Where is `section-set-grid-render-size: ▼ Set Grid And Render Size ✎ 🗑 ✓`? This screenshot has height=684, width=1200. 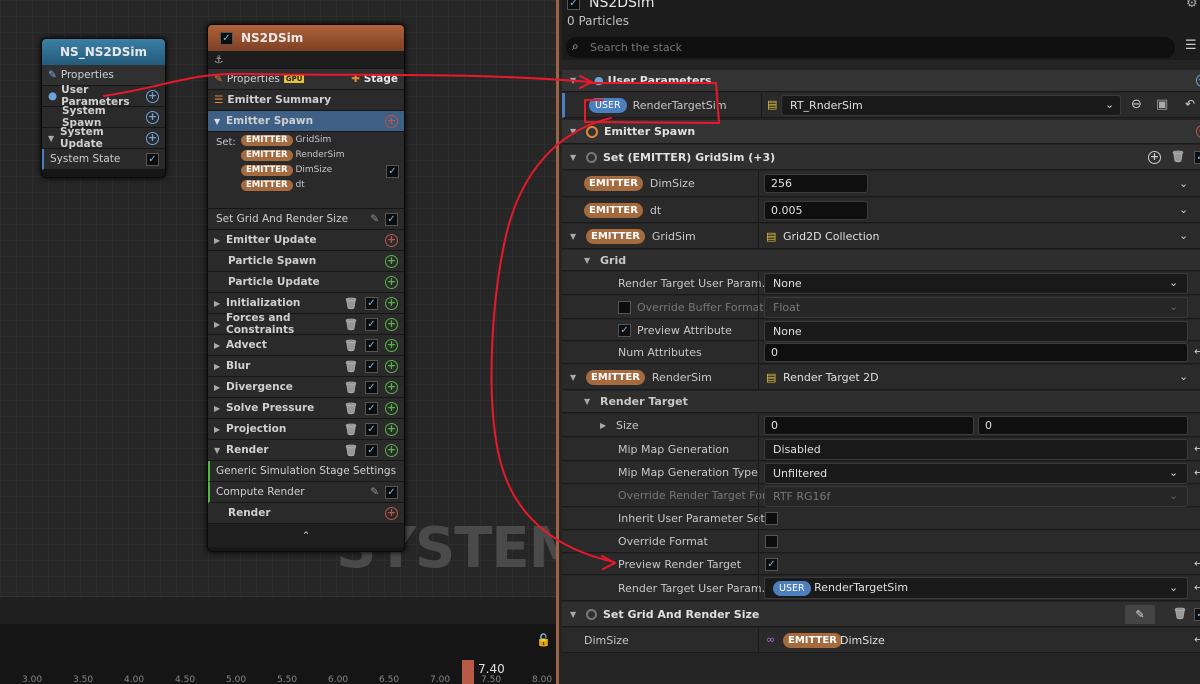
section-set-grid-render-size: ▼ Set Grid And Render Size ✎ 🗑 ✓ is located at coordinates (881, 614).